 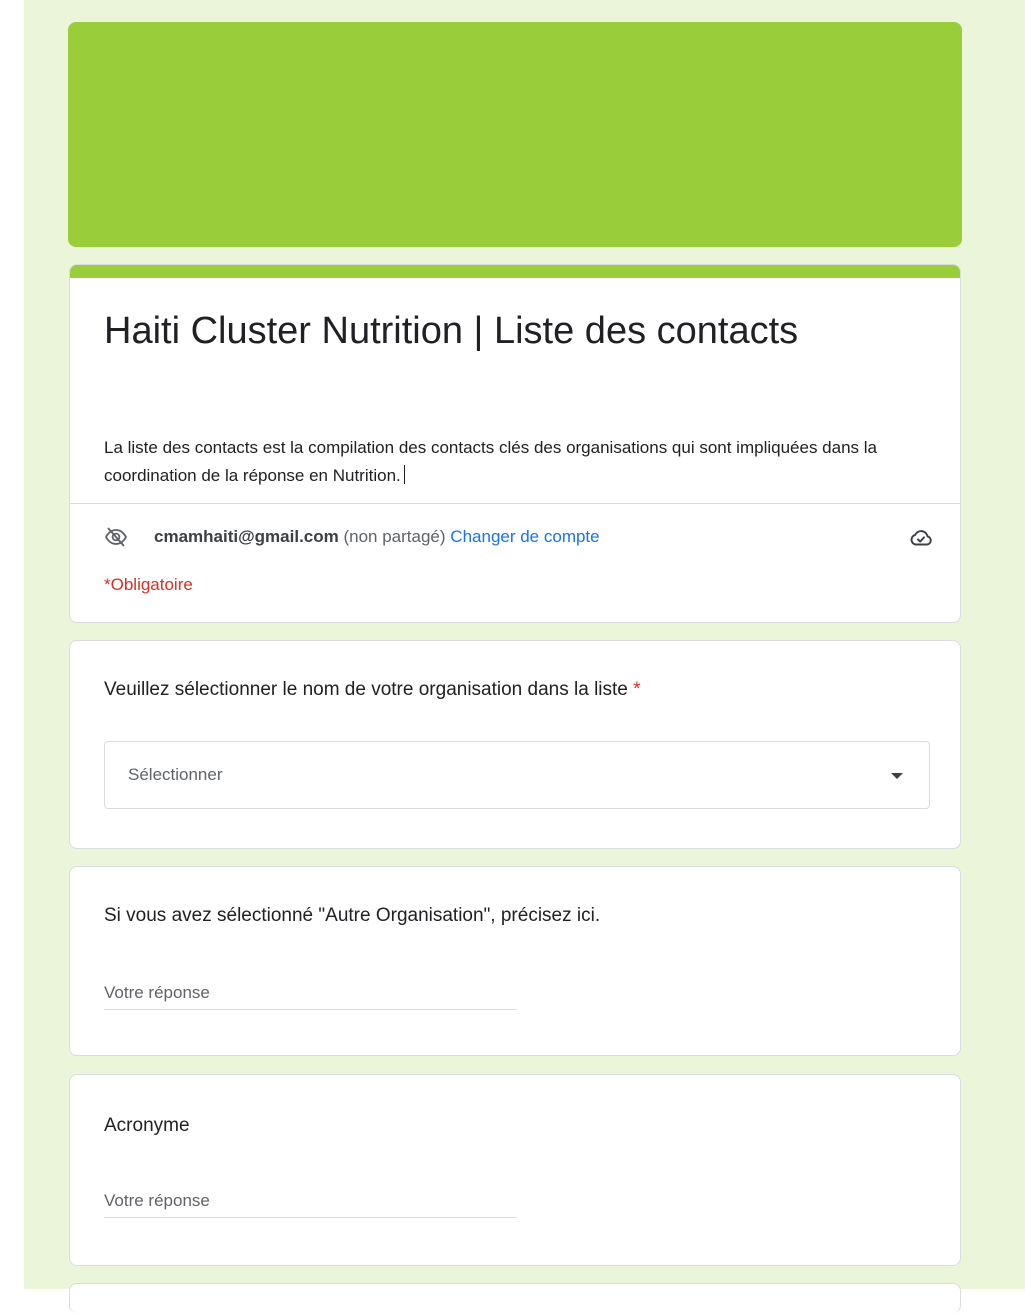 I want to click on organisation-dropdown: Sélectionner, so click(x=517, y=775).